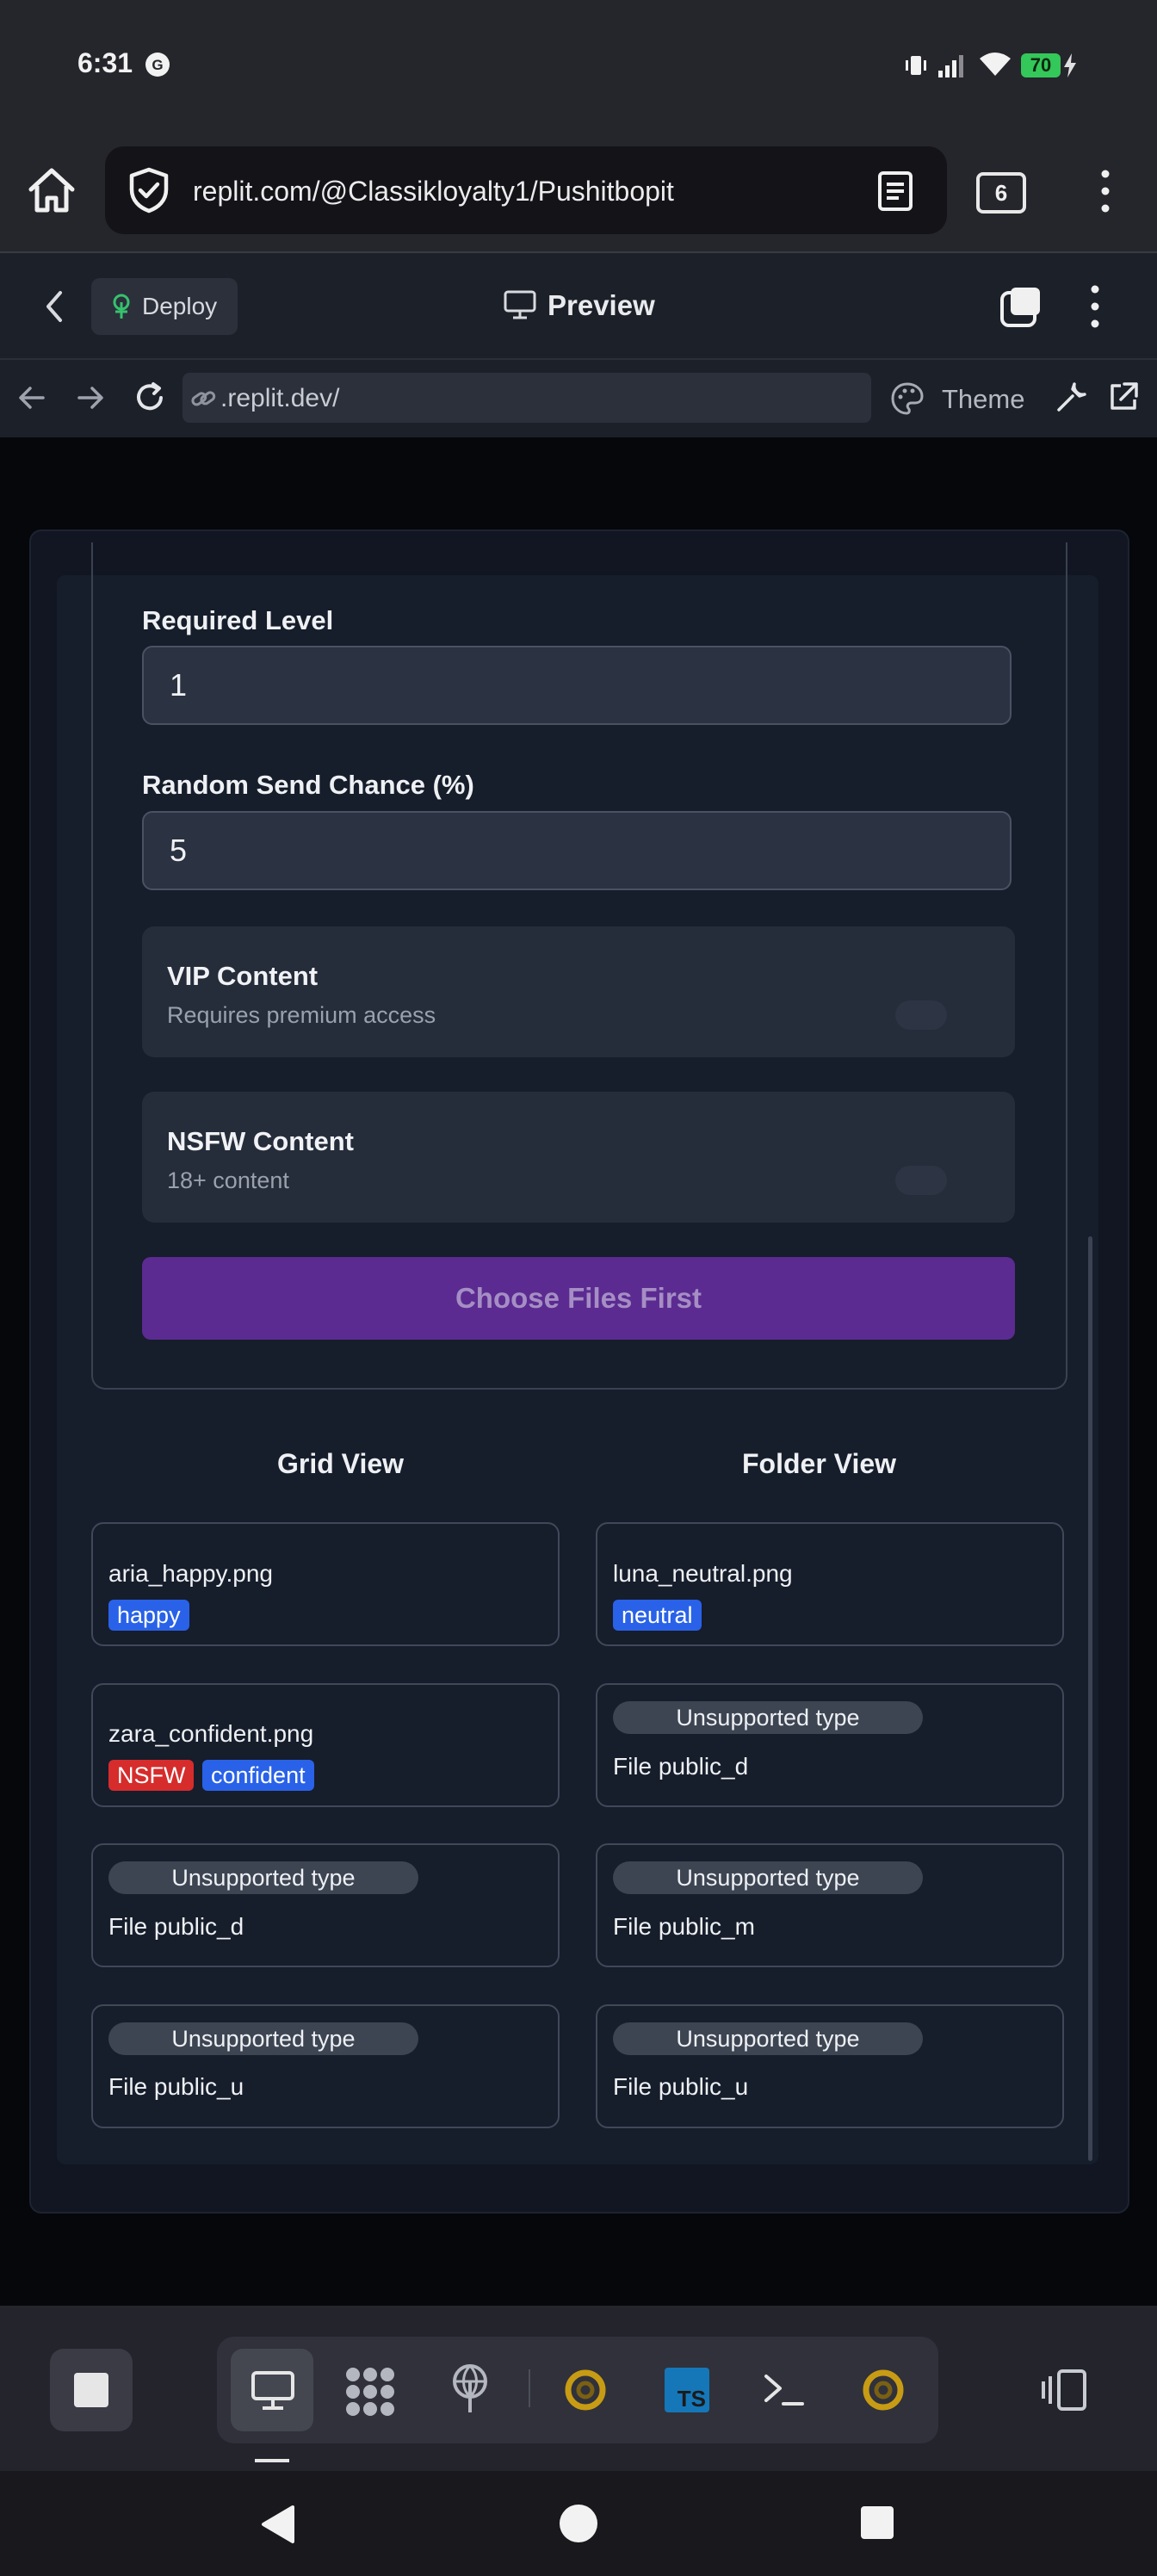 This screenshot has width=1157, height=2576. Describe the element at coordinates (1021, 306) in the screenshot. I see `new-tab-icon` at that location.